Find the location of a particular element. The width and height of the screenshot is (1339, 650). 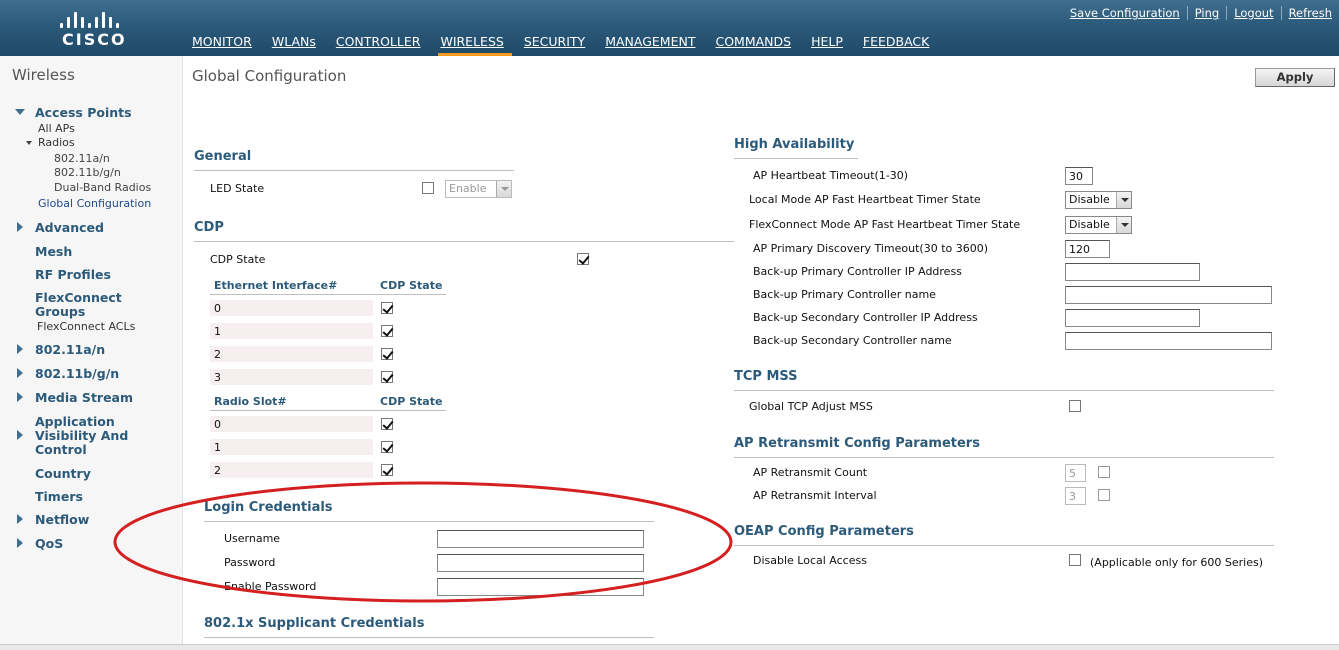

sidebar-item-dual-band-radios: Dual-Band Radios is located at coordinates (102, 187).